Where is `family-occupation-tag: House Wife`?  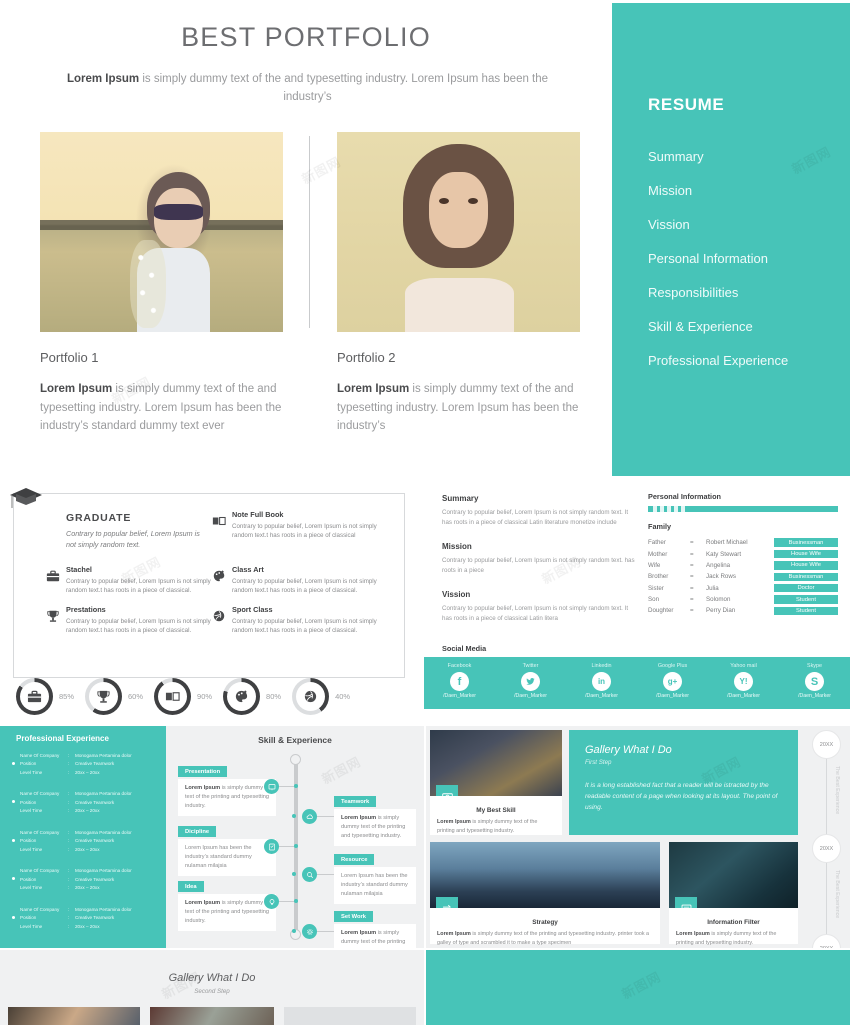
family-occupation-tag: House Wife is located at coordinates (806, 554).